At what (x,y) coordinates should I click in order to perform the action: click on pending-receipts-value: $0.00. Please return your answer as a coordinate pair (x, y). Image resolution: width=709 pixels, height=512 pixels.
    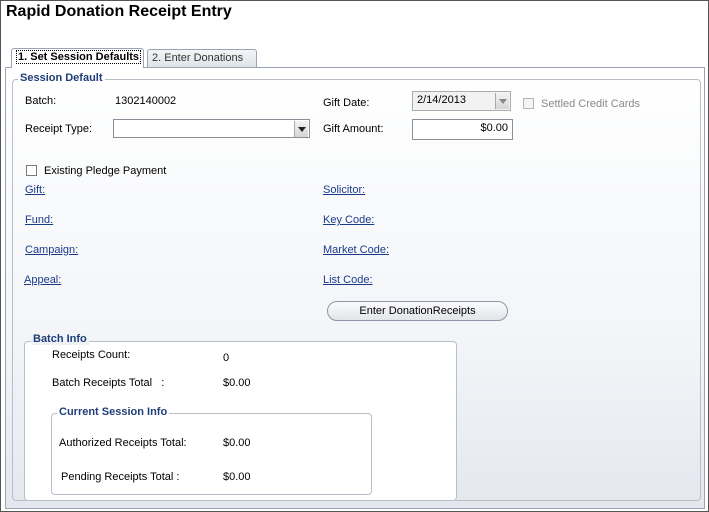
    Looking at the image, I should click on (237, 477).